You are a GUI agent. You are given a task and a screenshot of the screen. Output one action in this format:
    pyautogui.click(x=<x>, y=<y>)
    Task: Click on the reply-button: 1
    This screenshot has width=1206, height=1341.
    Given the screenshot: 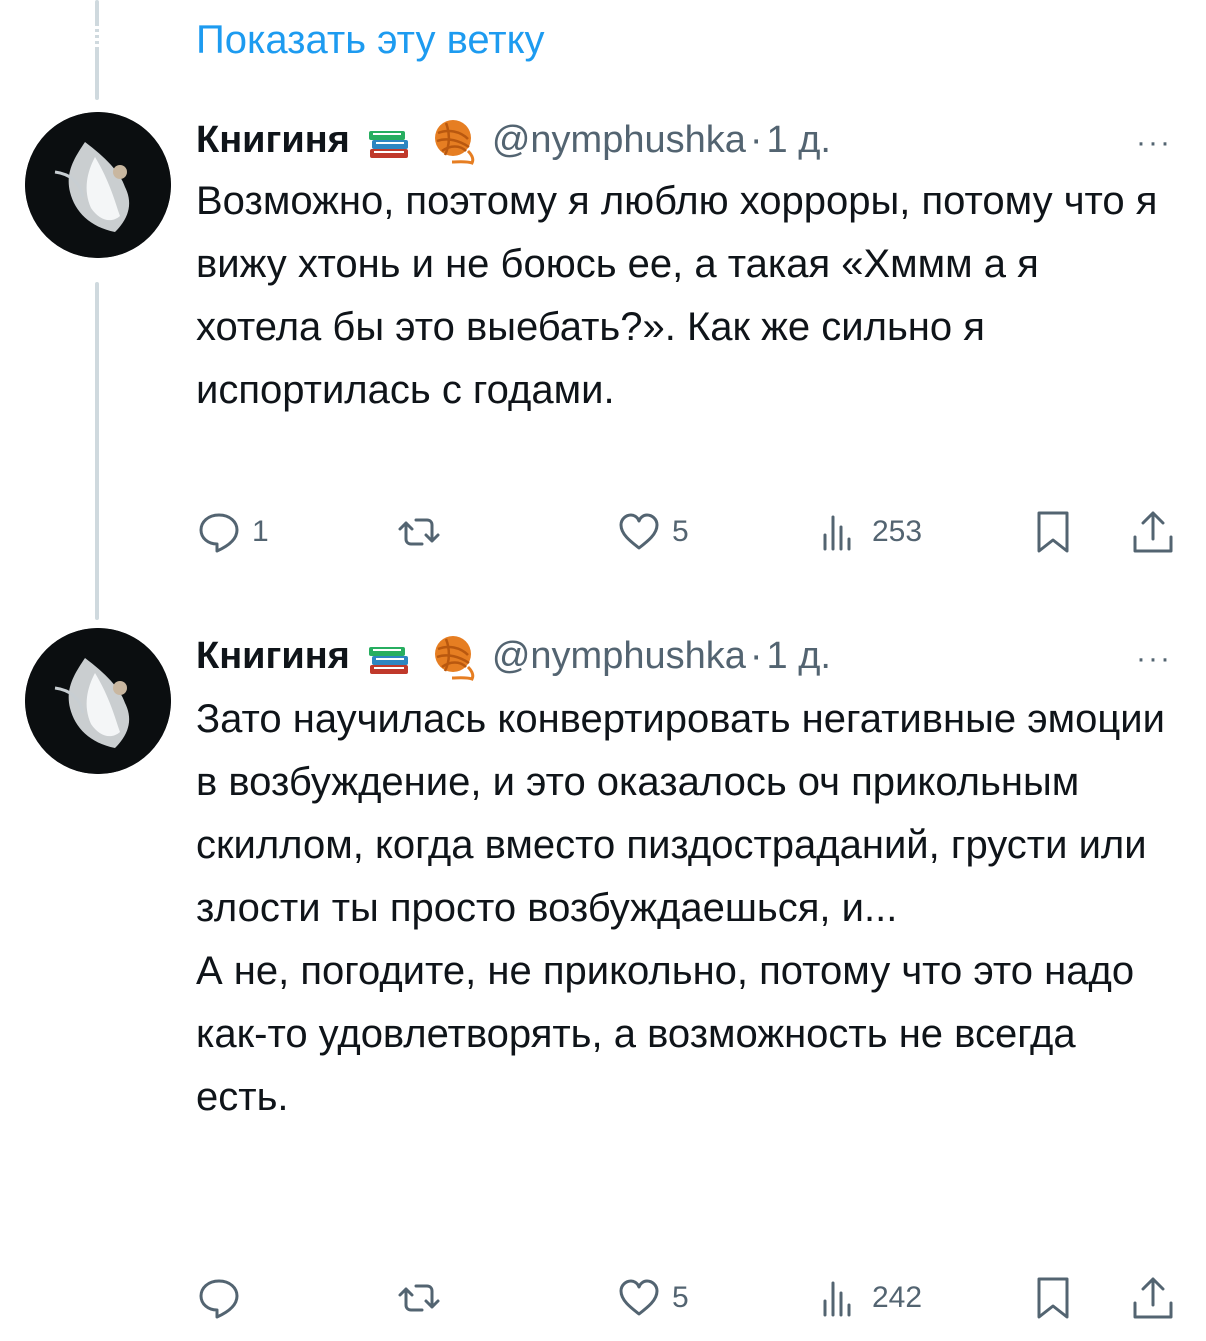 What is the action you would take?
    pyautogui.click(x=232, y=532)
    